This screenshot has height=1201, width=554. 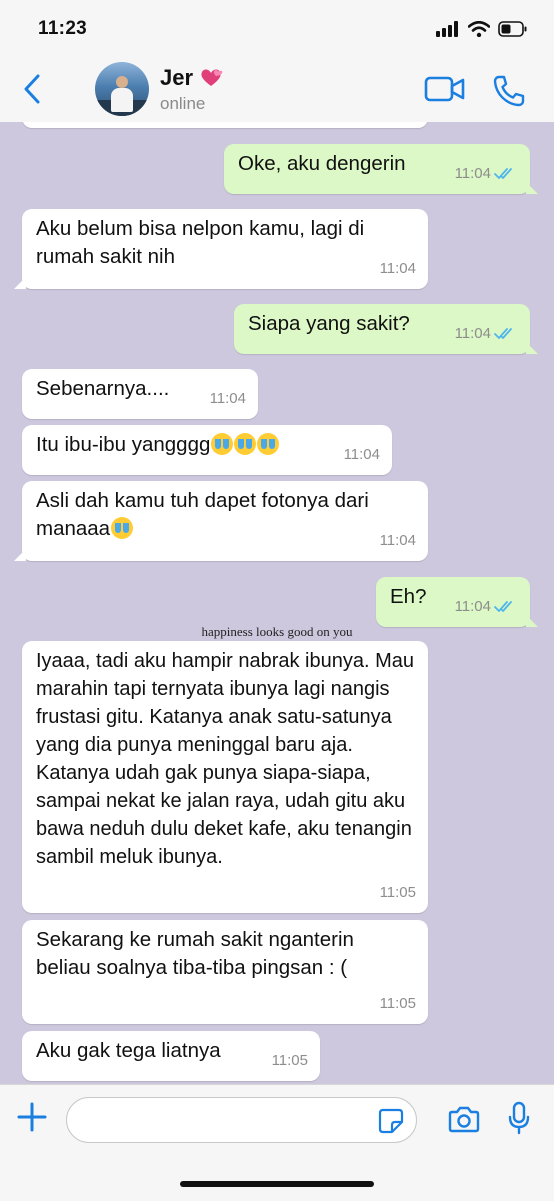 What do you see at coordinates (391, 1121) in the screenshot?
I see `sticker-icon` at bounding box center [391, 1121].